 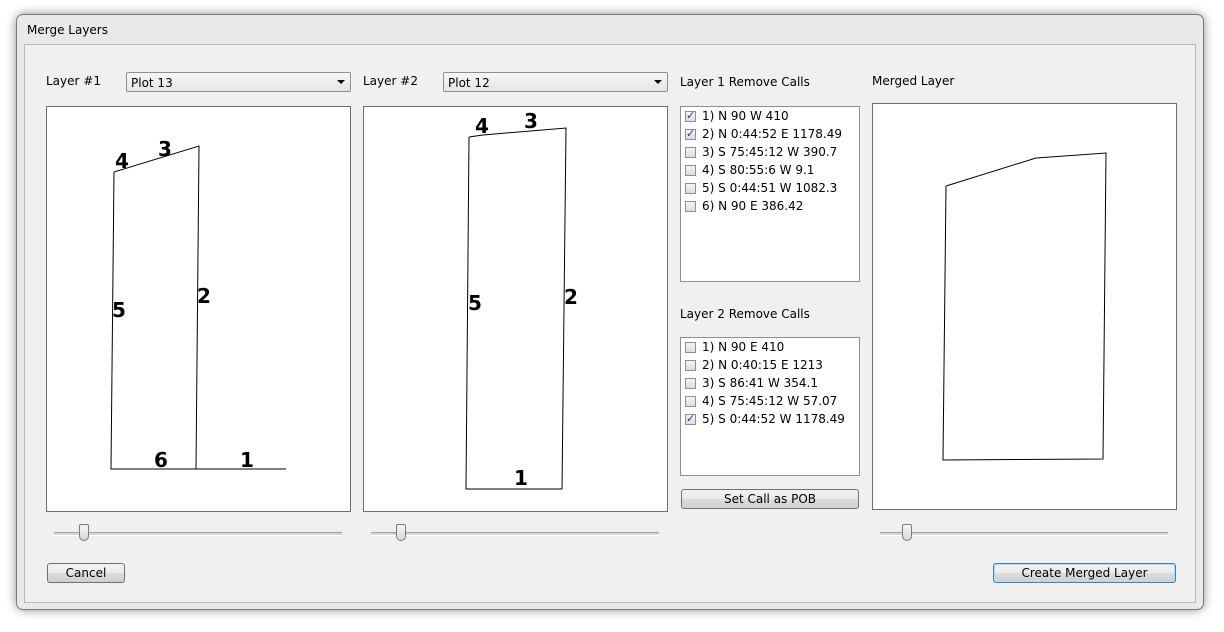 I want to click on list-item: 1) N 90 E 410, so click(x=734, y=347).